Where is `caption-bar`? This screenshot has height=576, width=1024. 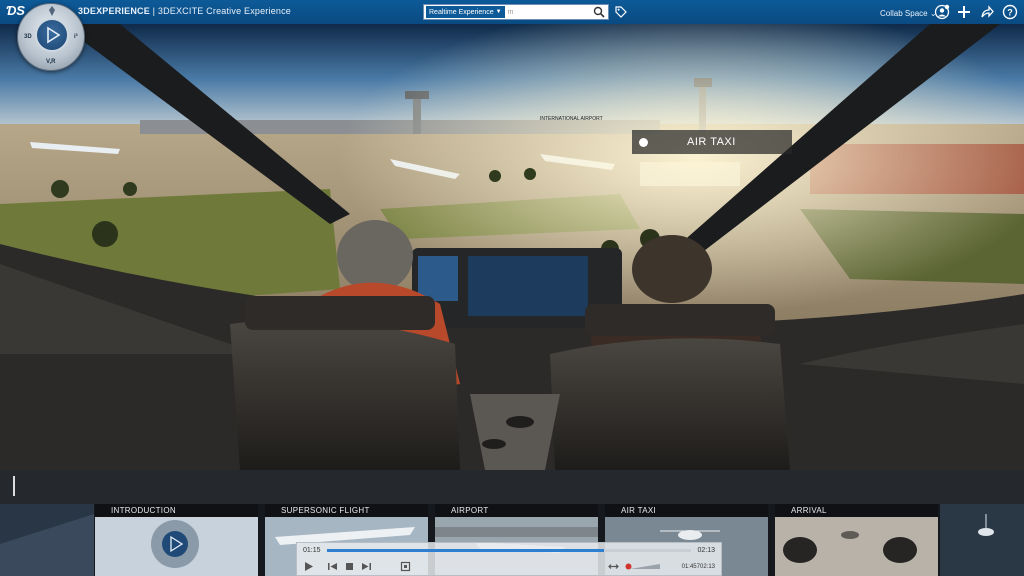
caption-bar is located at coordinates (512, 487).